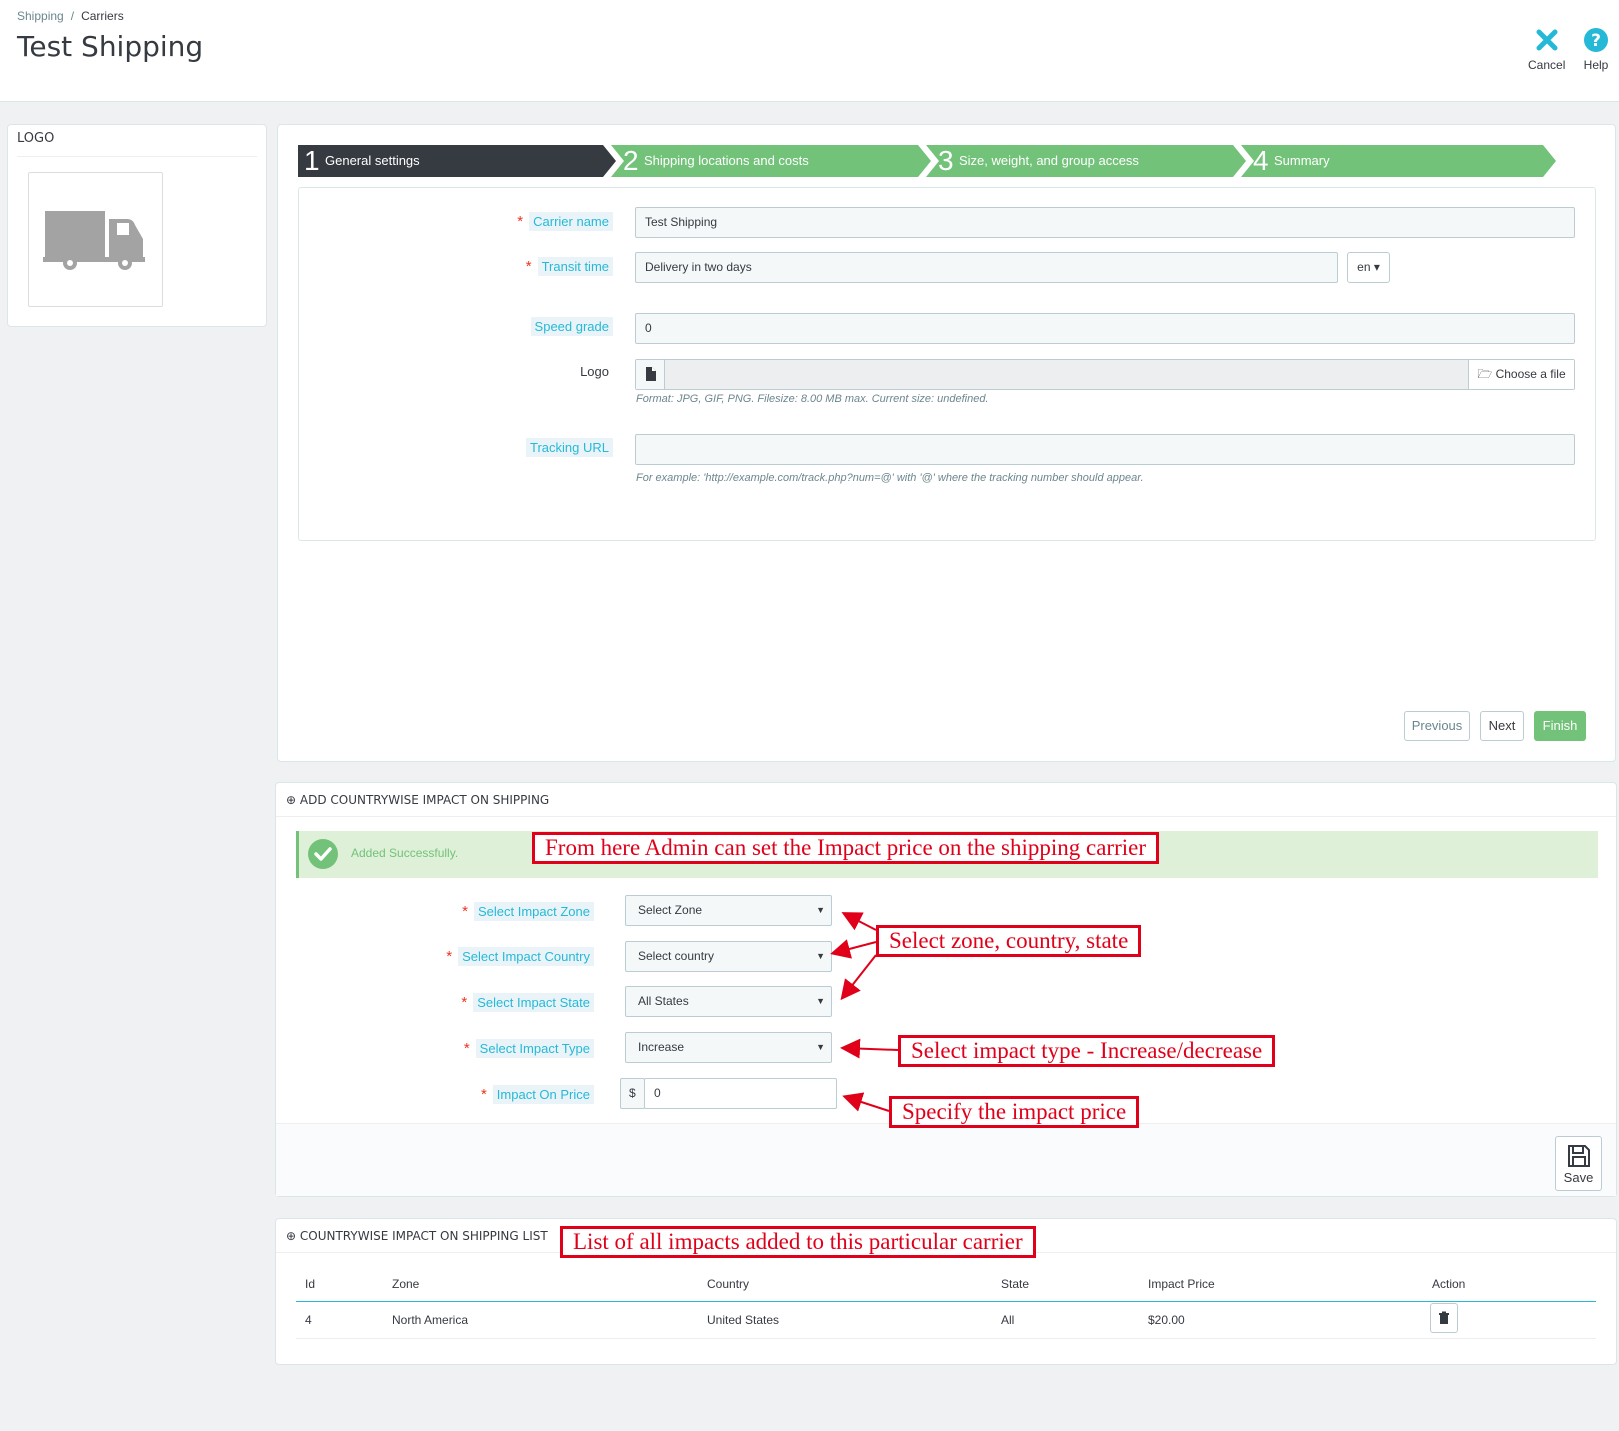  What do you see at coordinates (1008, 1320) in the screenshot?
I see `cell-state: All` at bounding box center [1008, 1320].